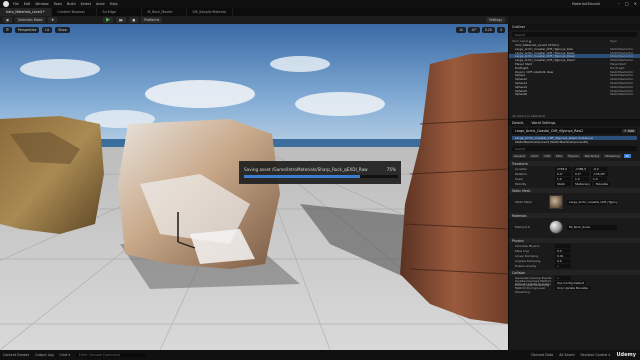 This screenshot has height=360, width=640. Describe the element at coordinates (30, 20) in the screenshot. I see `selection-mode-button: Selection Mode` at that location.